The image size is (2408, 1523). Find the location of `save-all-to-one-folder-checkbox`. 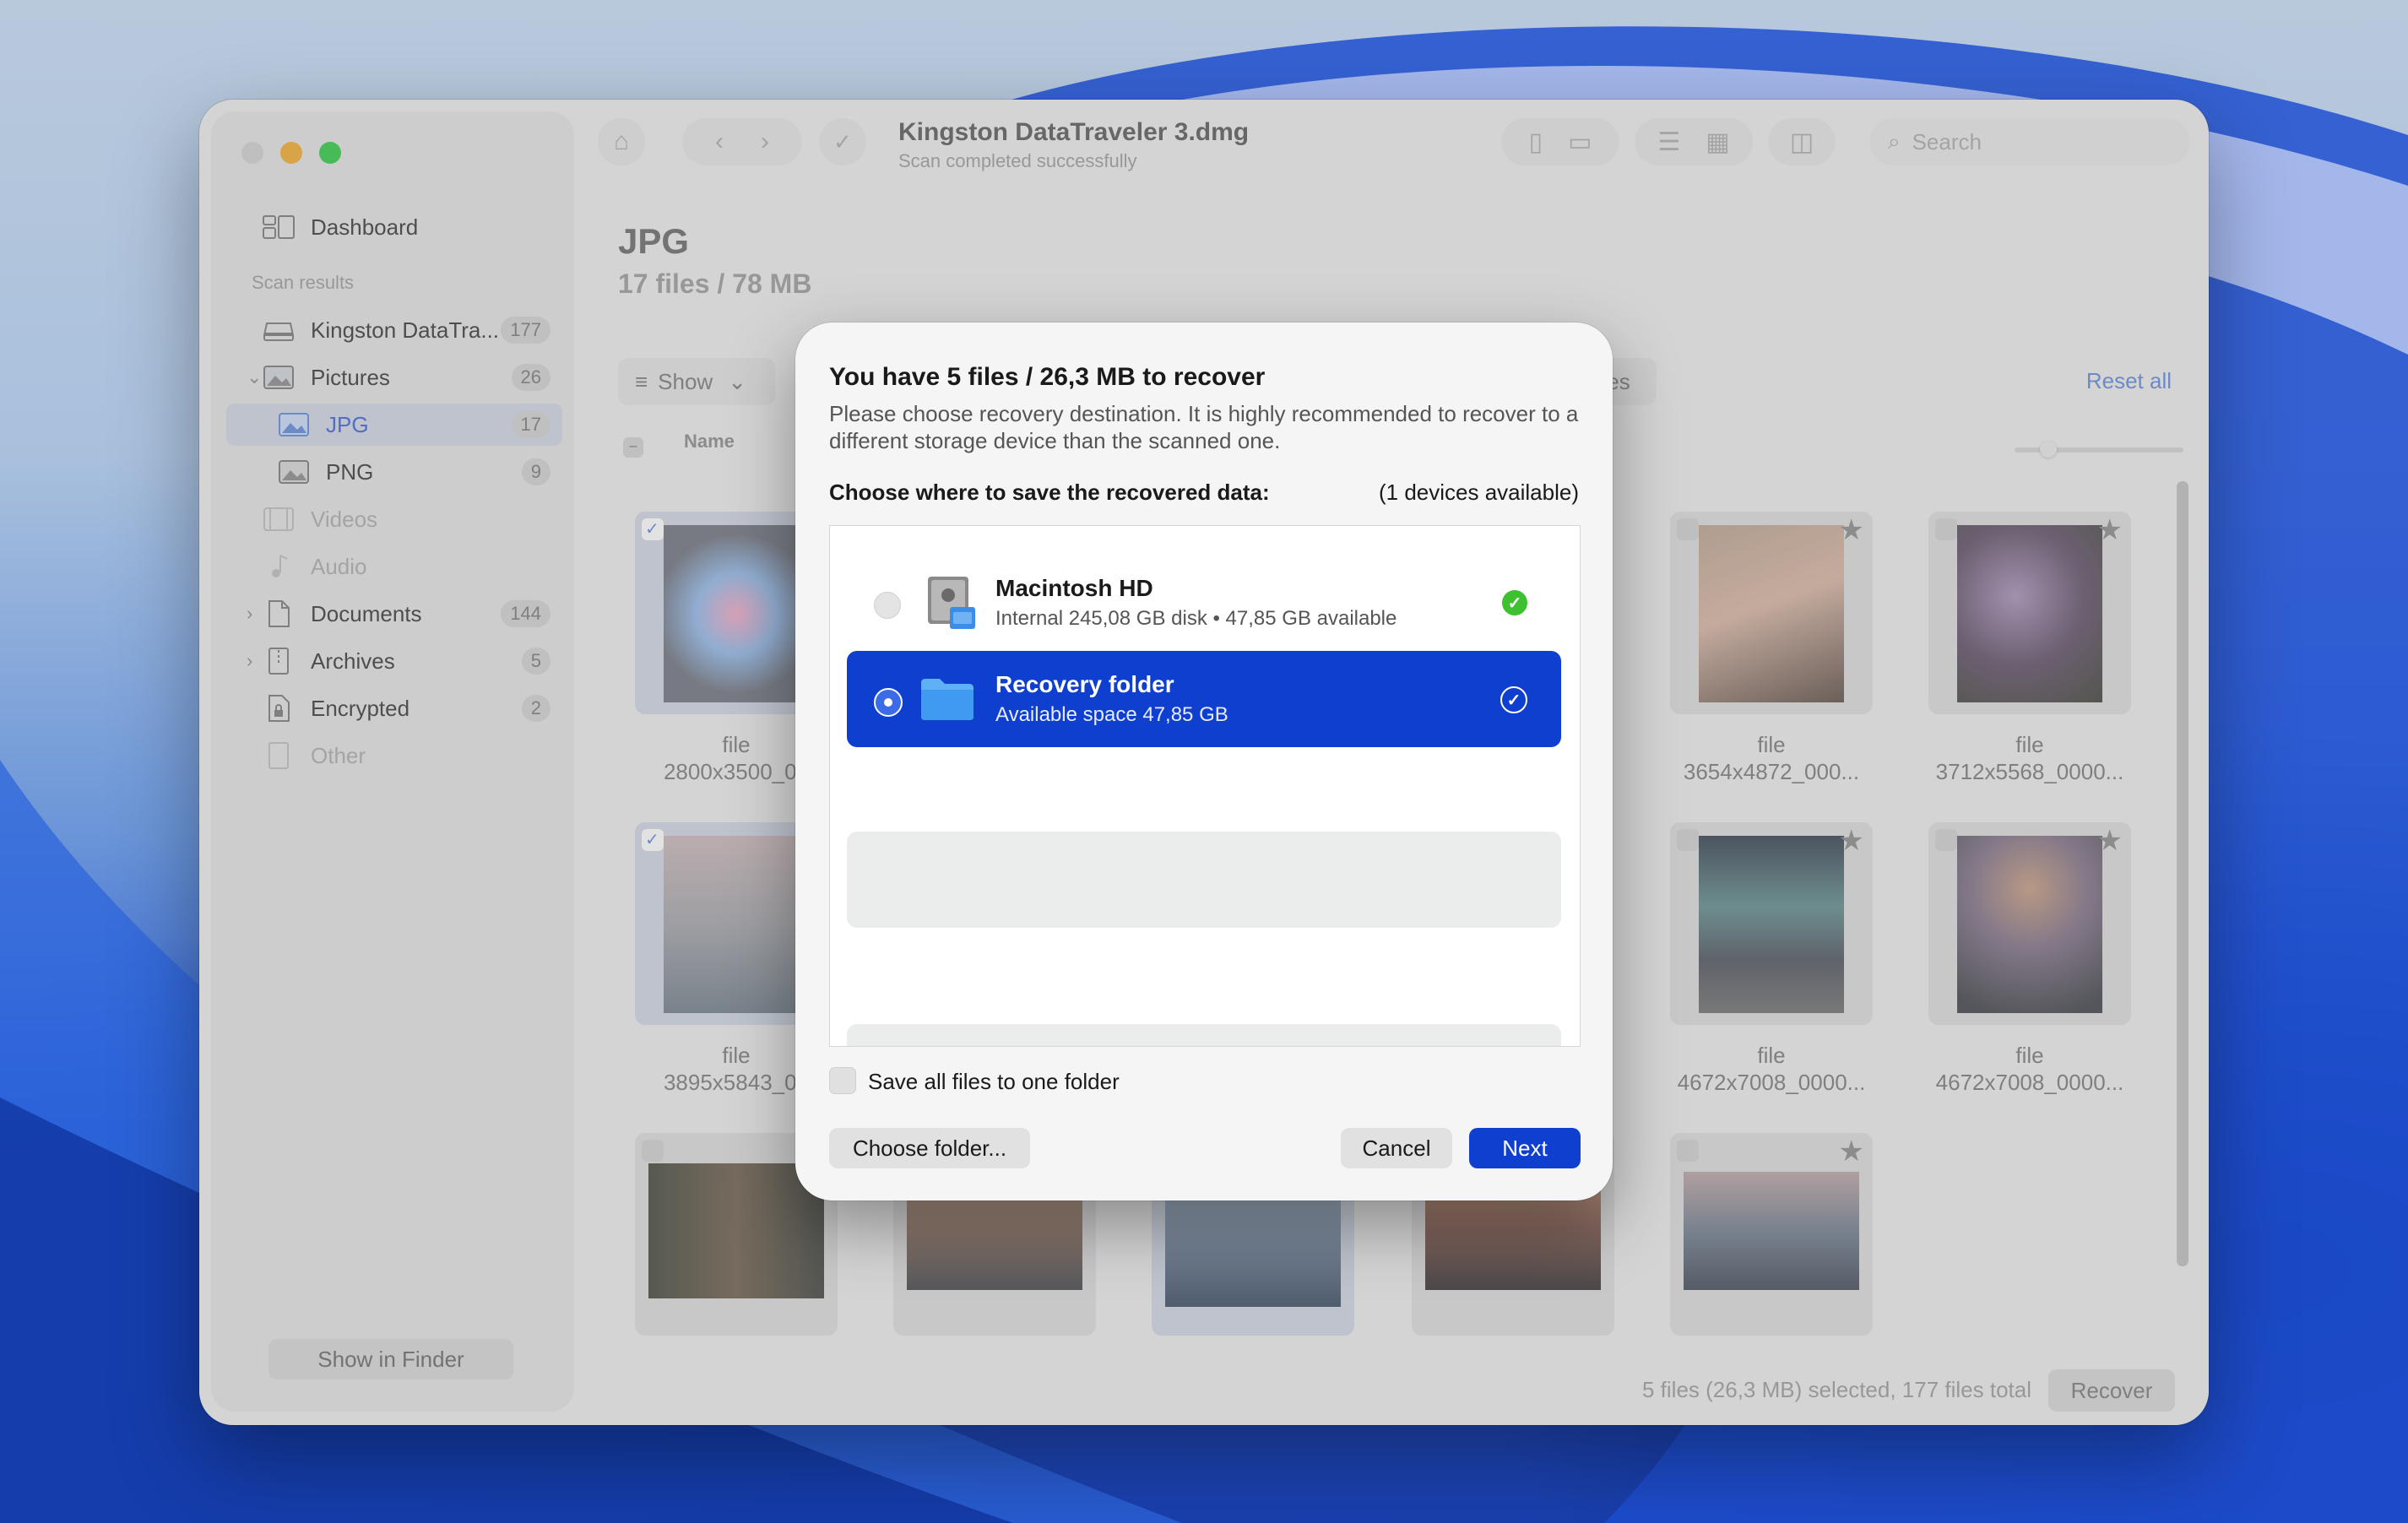

save-all-to-one-folder-checkbox is located at coordinates (843, 1081).